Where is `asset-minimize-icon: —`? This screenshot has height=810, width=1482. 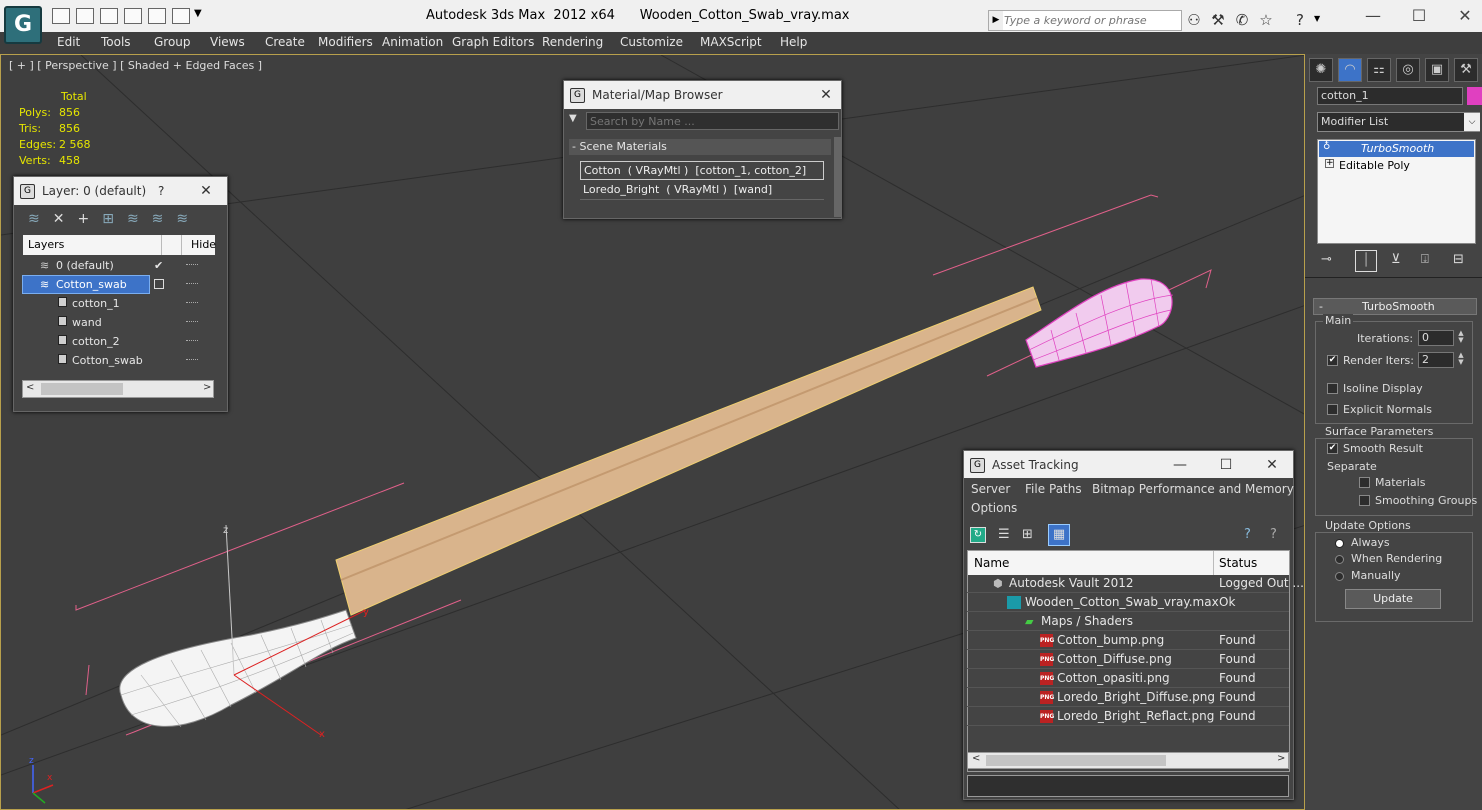
asset-minimize-icon: — is located at coordinates (1180, 465).